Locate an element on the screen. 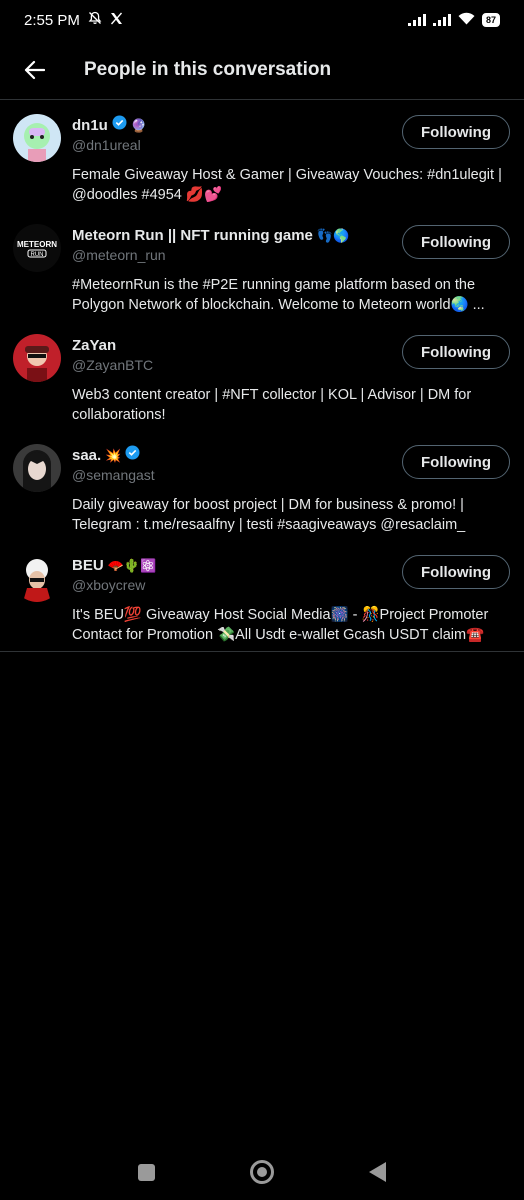 The width and height of the screenshot is (524, 1200). svg-text: METEORN is located at coordinates (37, 244).